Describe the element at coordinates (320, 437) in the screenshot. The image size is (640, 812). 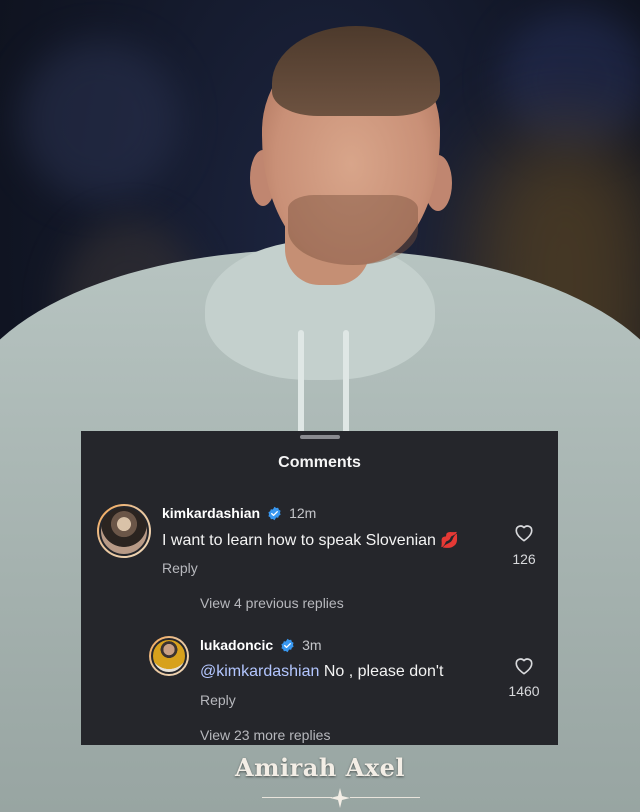
I see `sheet-drag-handle` at that location.